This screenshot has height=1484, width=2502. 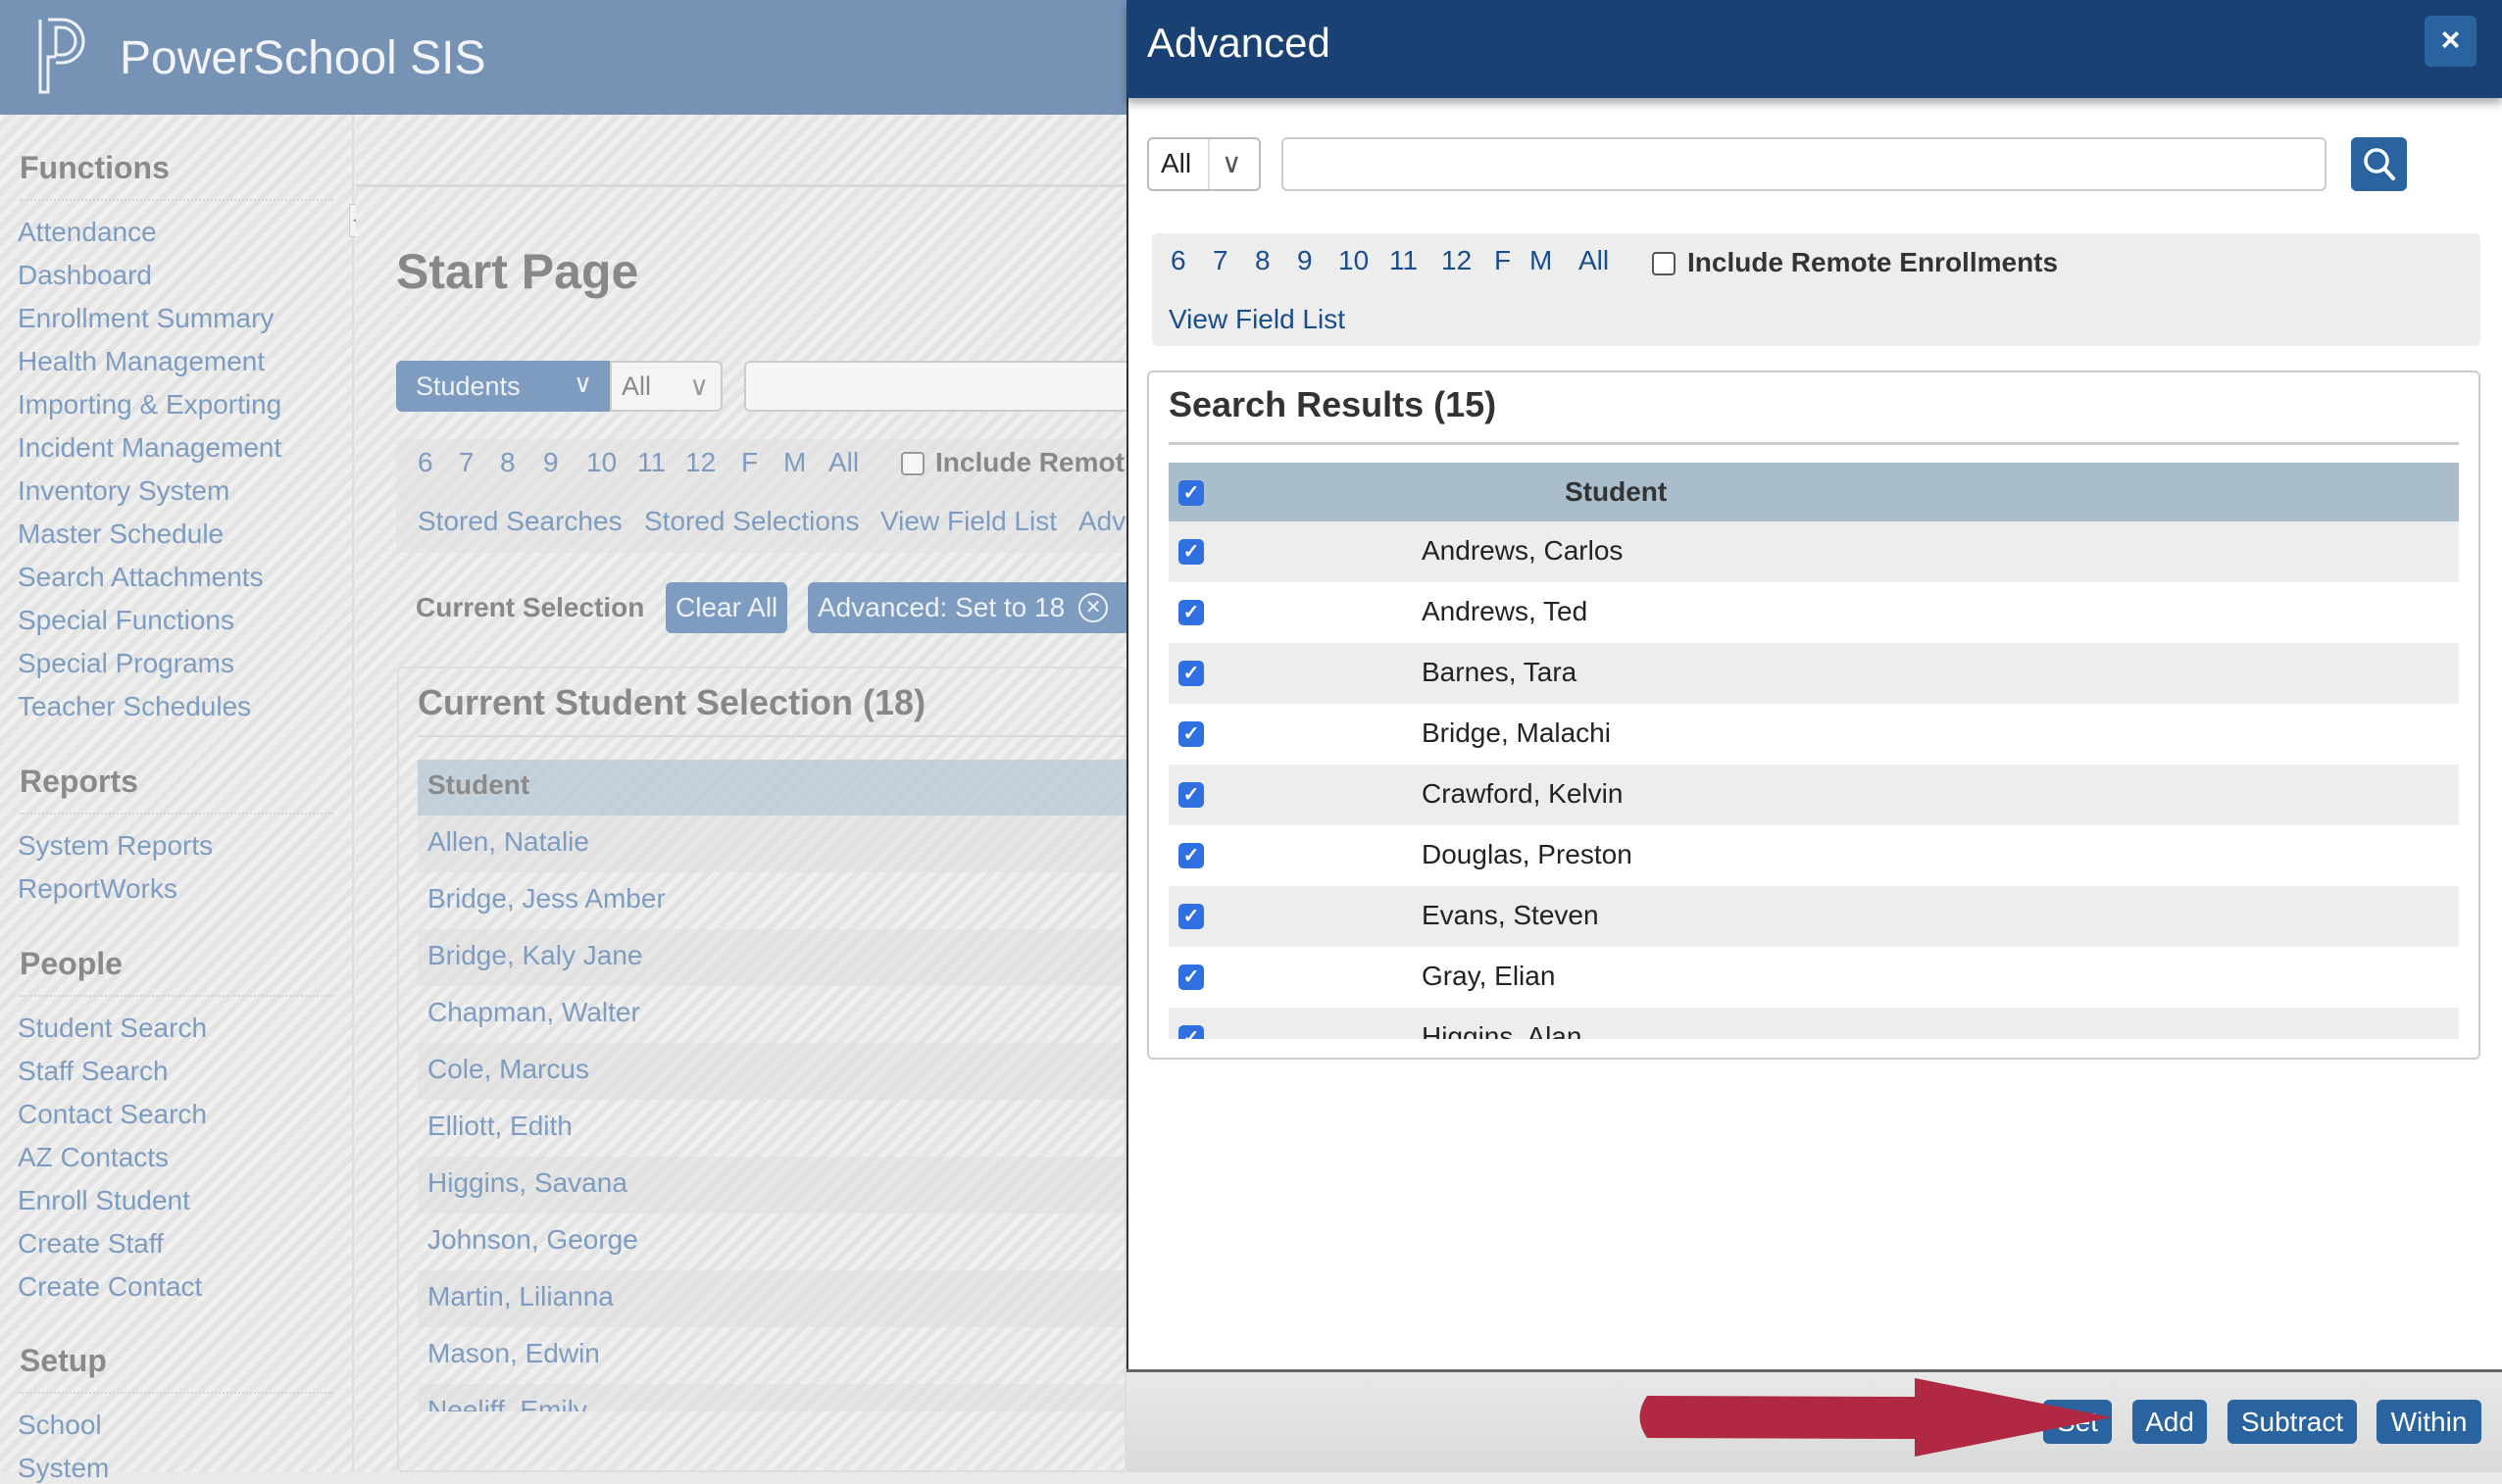 I want to click on link-stored-selections: Stored Selections, so click(x=751, y=521).